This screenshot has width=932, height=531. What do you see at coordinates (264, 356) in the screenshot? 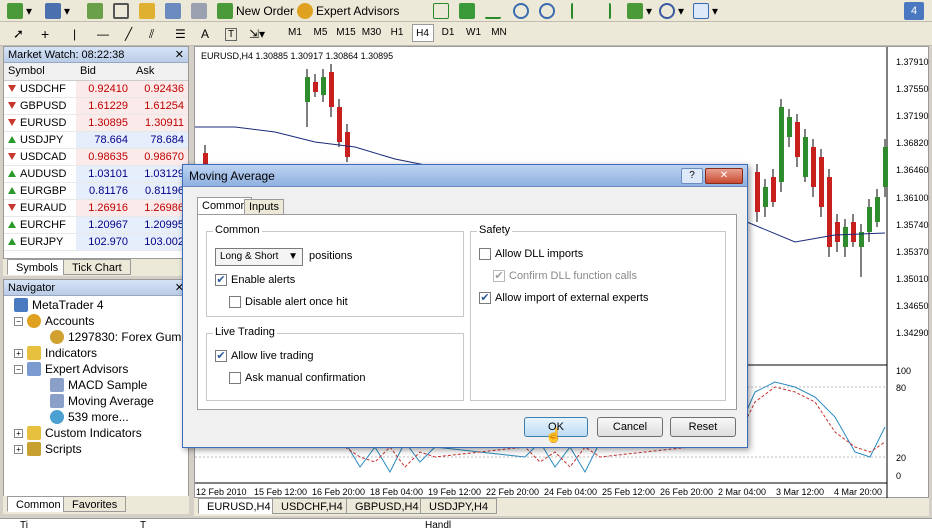
I see `allow-live-trading-checkbox: ✔ Allow live trading` at bounding box center [264, 356].